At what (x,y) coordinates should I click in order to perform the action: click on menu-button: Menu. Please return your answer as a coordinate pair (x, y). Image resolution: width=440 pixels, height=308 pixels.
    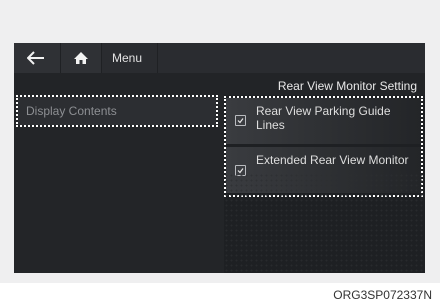
    Looking at the image, I should click on (130, 58).